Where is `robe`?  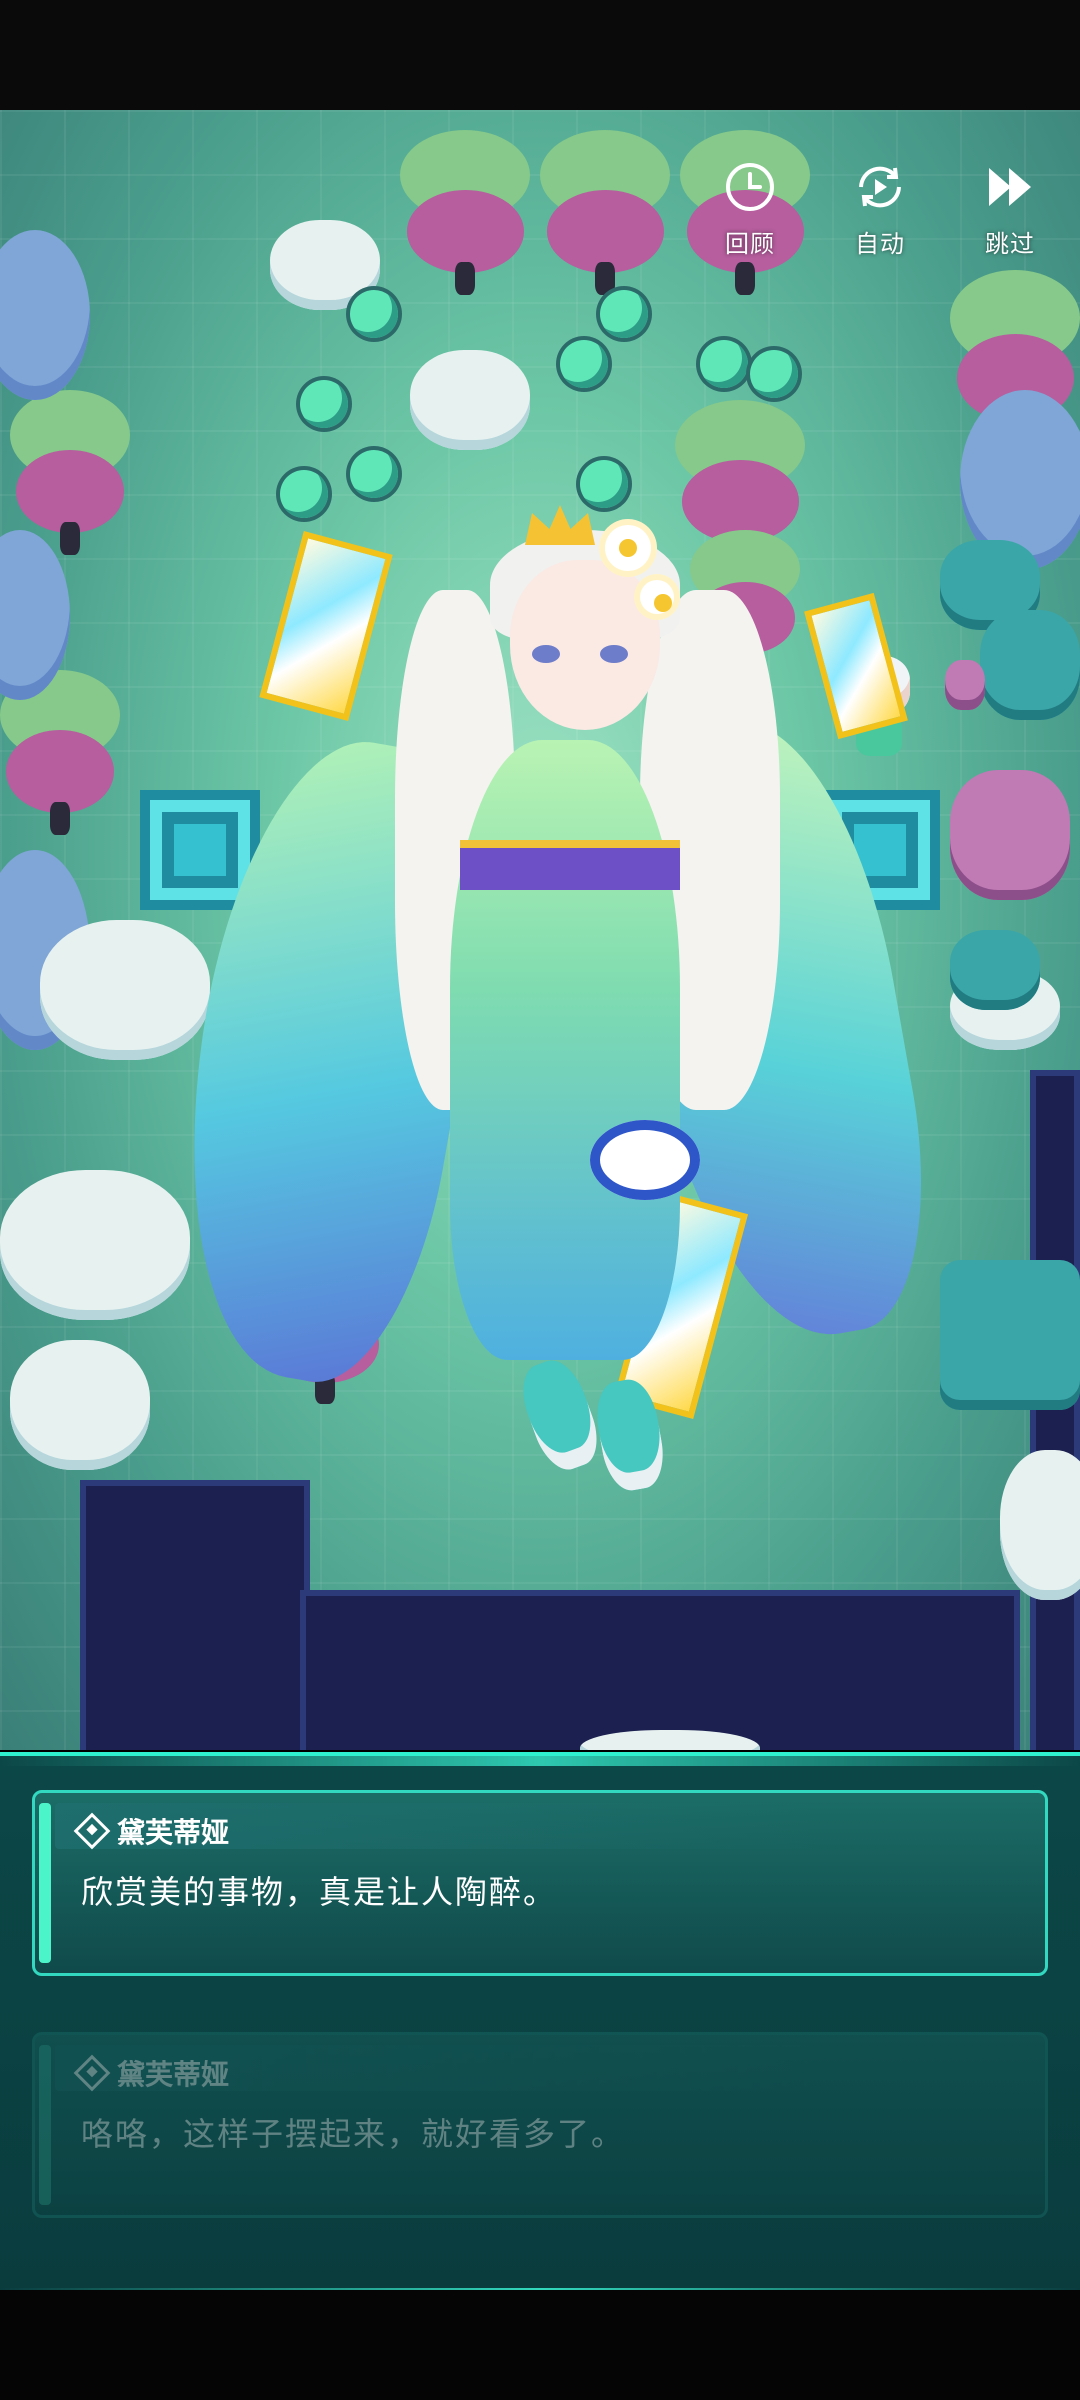
robe is located at coordinates (565, 1050).